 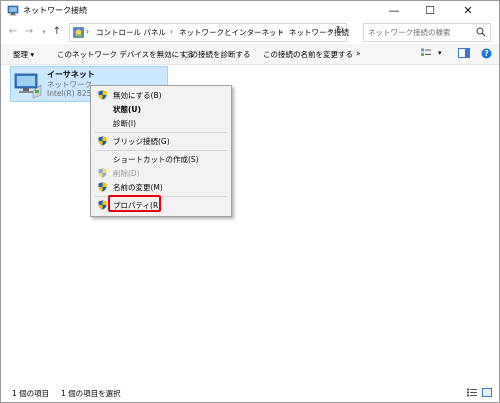 I want to click on rename-connection-button: この接続の名前を変更する, so click(x=308, y=54).